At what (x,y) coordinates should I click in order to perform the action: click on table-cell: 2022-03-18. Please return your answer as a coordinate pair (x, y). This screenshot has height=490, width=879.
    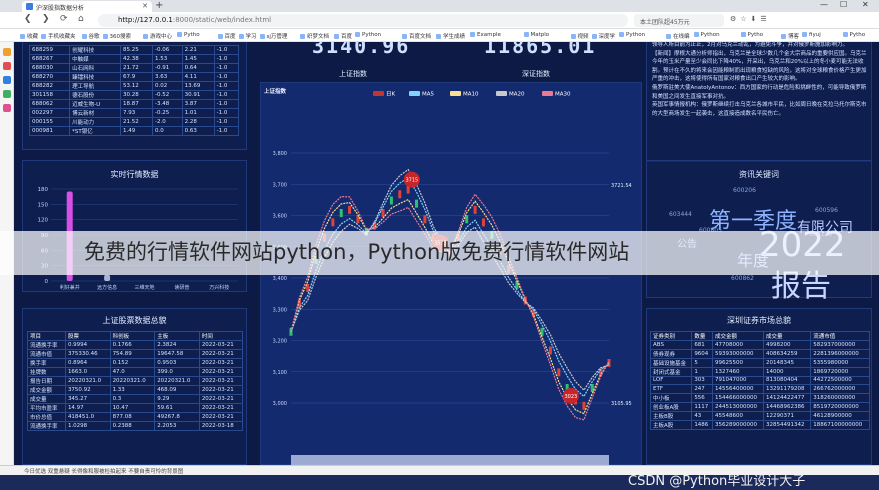
    Looking at the image, I should click on (221, 426).